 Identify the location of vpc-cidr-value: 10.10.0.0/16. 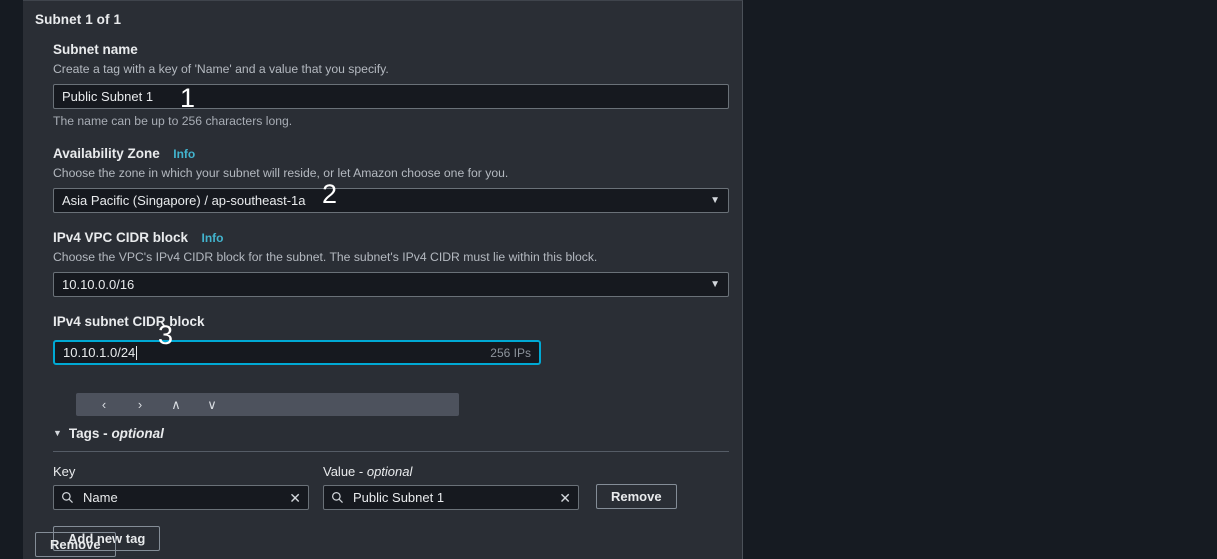
(98, 284).